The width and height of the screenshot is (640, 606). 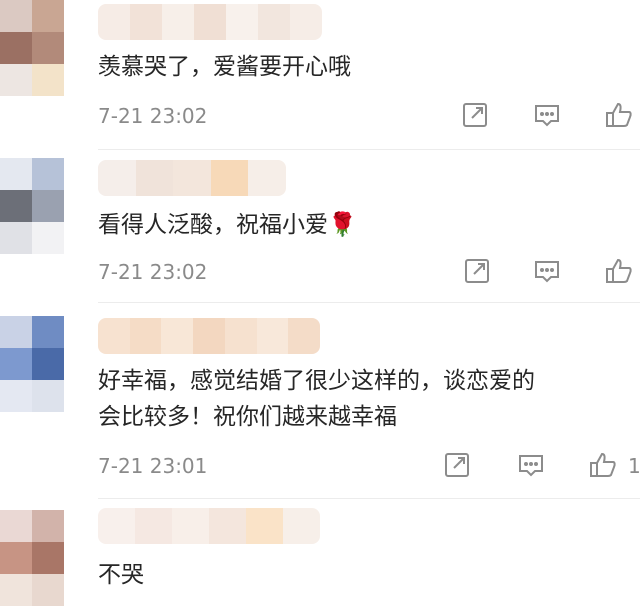 I want to click on comment-text-line-1: 好幸福，感觉结婚了很少这样的，谈恋爱的, so click(x=316, y=381).